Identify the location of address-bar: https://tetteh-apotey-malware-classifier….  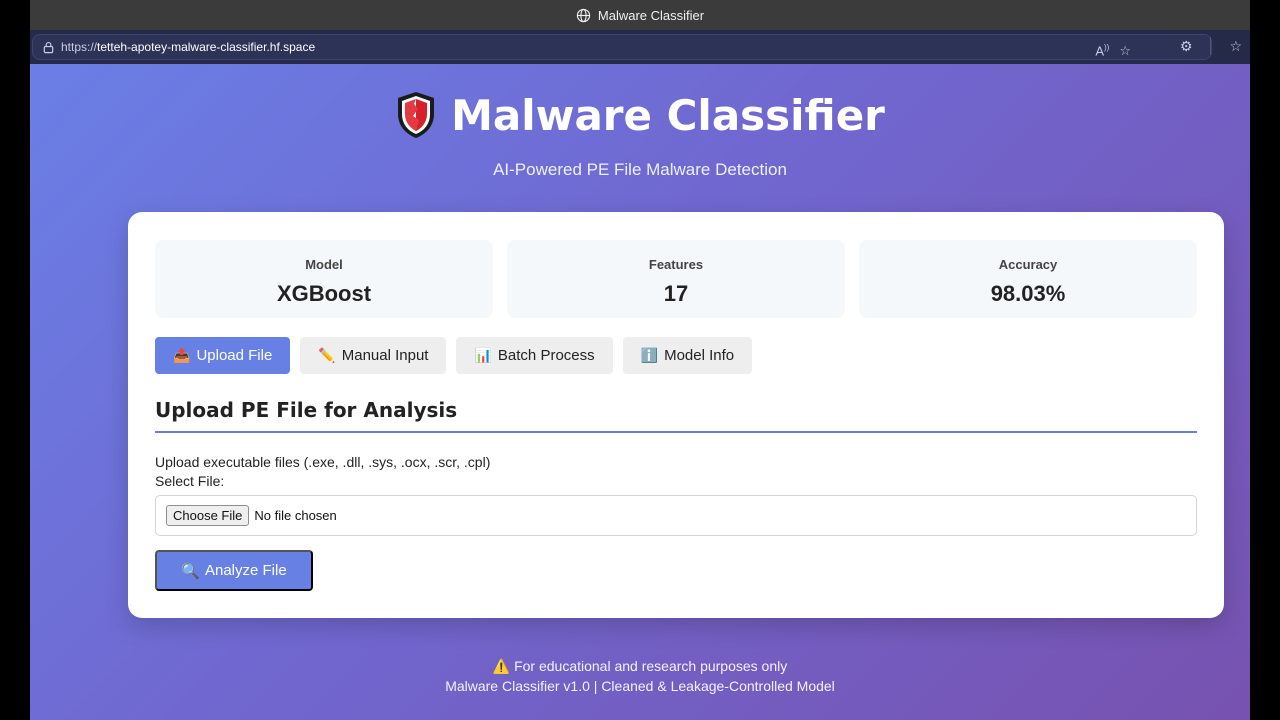
(640, 47).